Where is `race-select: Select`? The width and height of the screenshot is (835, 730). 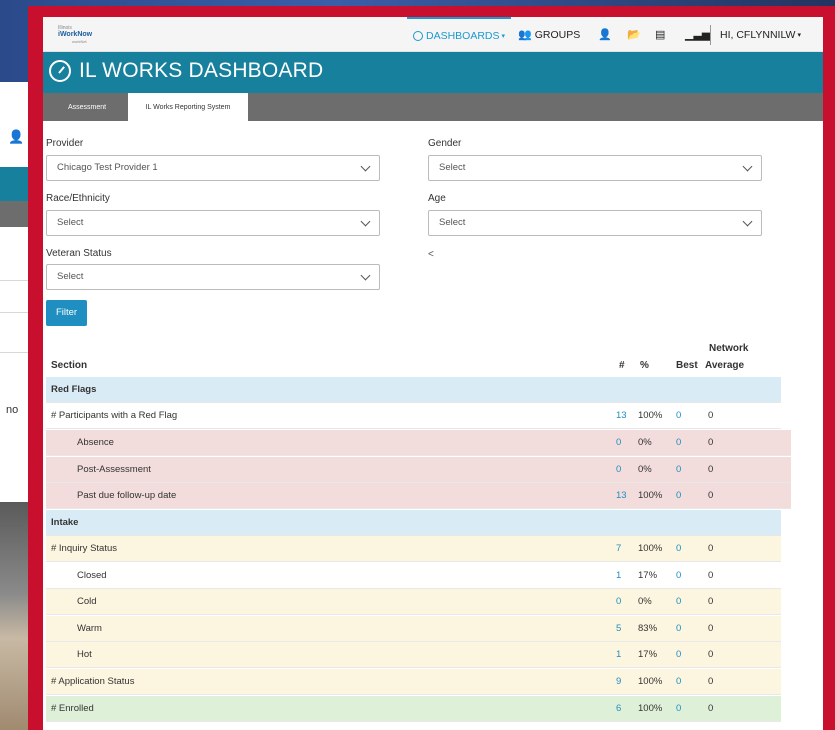 race-select: Select is located at coordinates (213, 223).